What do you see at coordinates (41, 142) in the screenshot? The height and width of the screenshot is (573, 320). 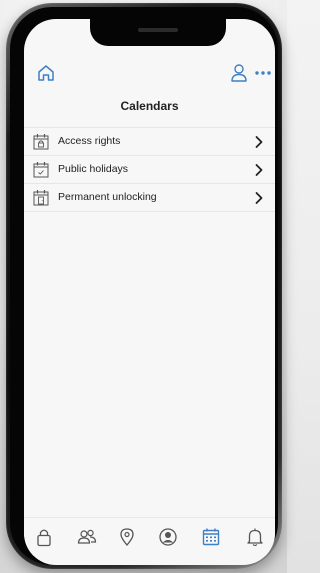 I see `calendar-lock-icon` at bounding box center [41, 142].